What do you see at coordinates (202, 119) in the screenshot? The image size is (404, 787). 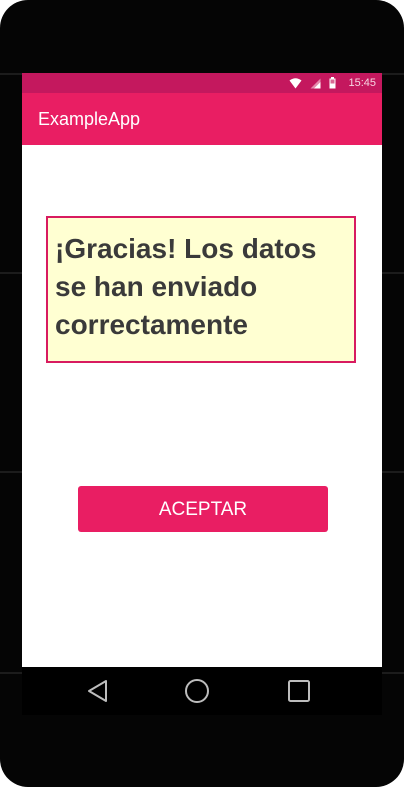 I see `app-bar: ExampleApp` at bounding box center [202, 119].